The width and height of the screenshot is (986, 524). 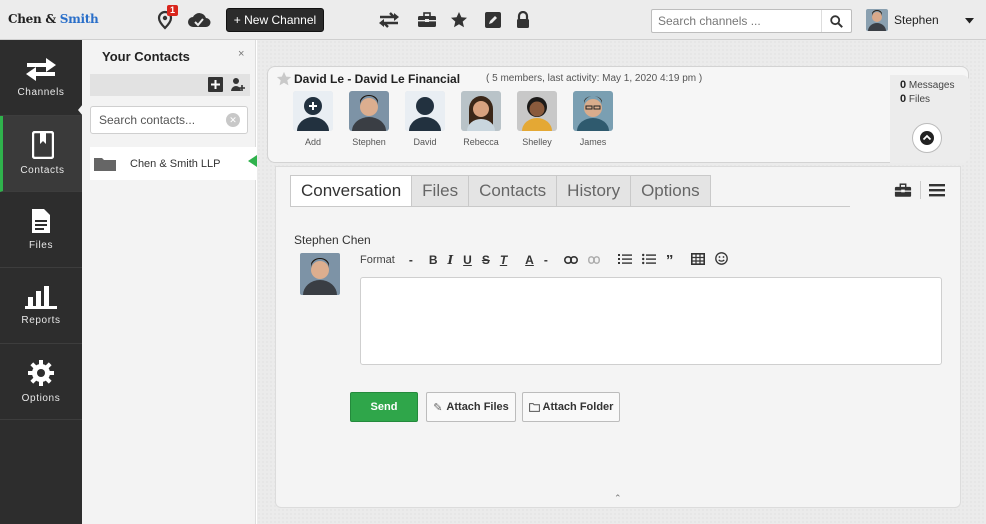 I want to click on member-name: Rebecca, so click(x=481, y=142).